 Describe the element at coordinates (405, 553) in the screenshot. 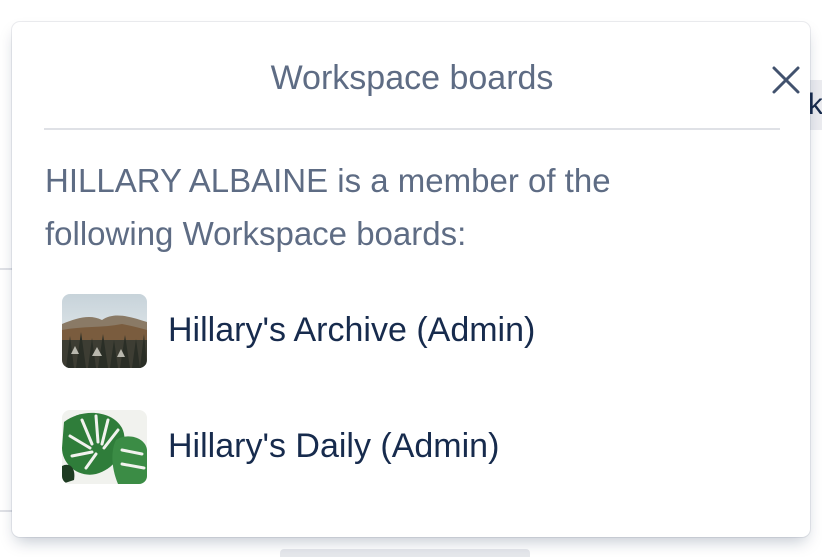

I see `background-strip` at that location.